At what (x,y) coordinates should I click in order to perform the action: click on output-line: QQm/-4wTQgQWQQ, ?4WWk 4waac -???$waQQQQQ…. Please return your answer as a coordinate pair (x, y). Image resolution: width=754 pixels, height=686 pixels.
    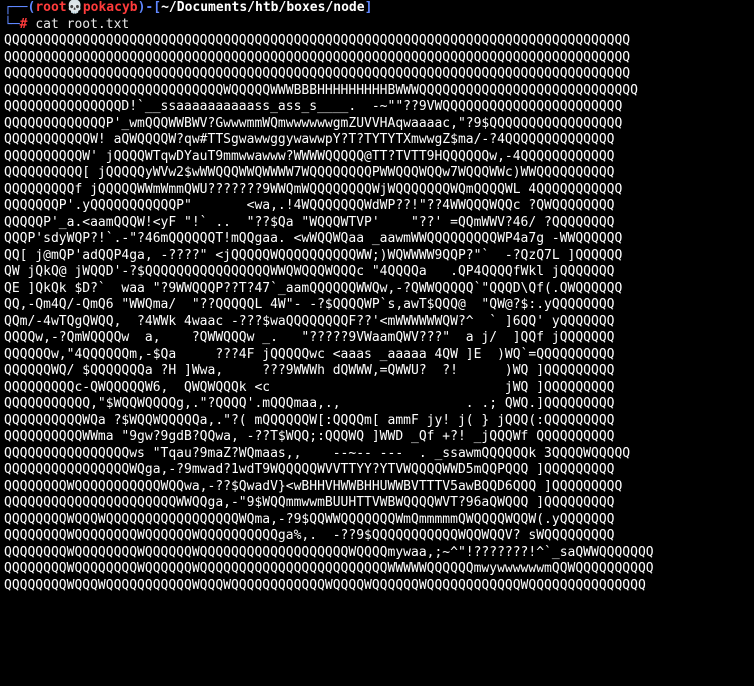
    Looking at the image, I should click on (309, 321).